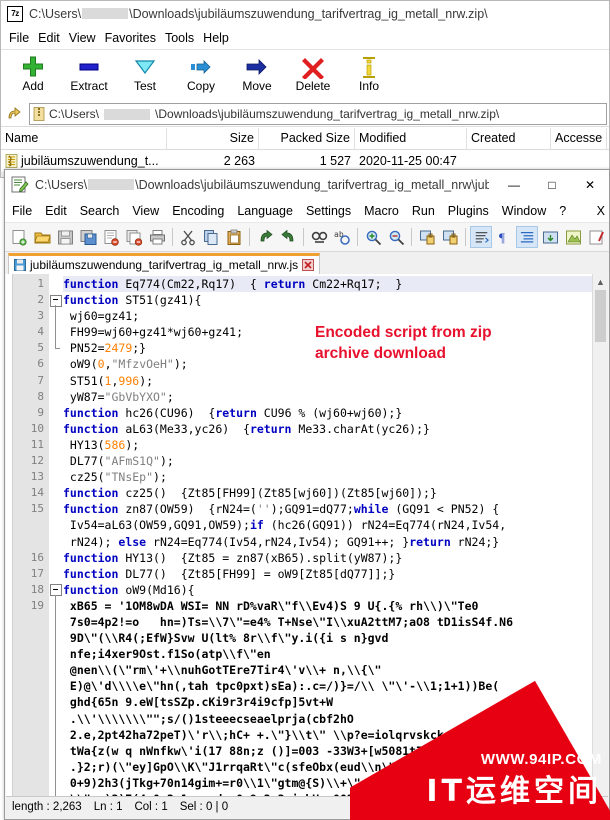  I want to click on word-wrap-icon, so click(481, 237).